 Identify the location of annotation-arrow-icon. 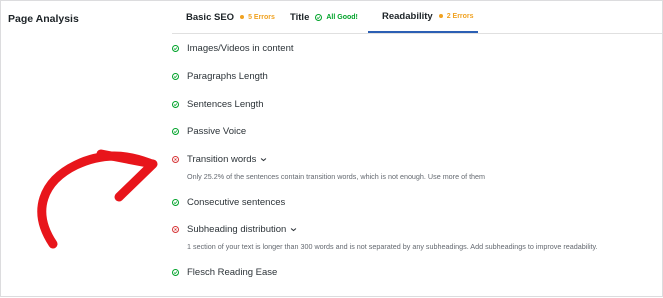
(97, 199).